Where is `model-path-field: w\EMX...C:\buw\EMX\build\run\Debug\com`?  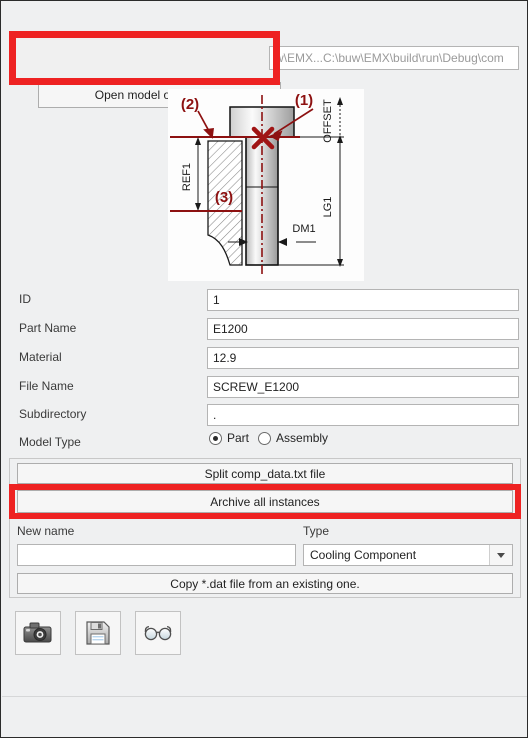
model-path-field: w\EMX...C:\buw\EMX\build\run\Debug\com is located at coordinates (394, 58).